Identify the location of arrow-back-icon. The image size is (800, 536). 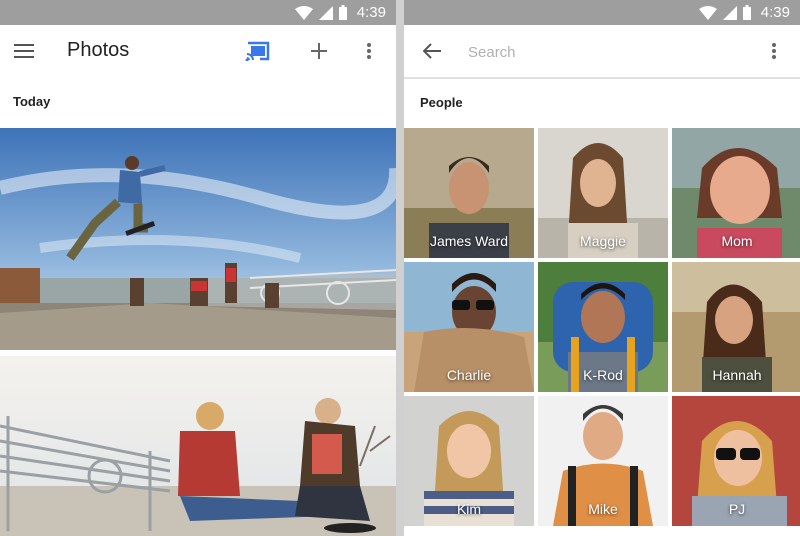
(432, 51).